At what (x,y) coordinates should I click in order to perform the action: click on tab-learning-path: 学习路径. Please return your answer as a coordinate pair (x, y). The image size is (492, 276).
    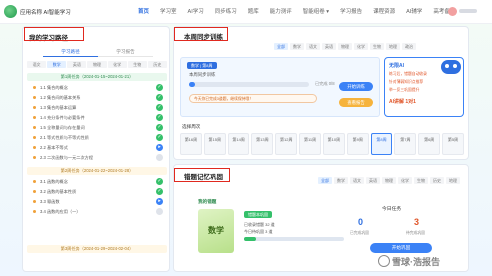
    Looking at the image, I should click on (70, 52).